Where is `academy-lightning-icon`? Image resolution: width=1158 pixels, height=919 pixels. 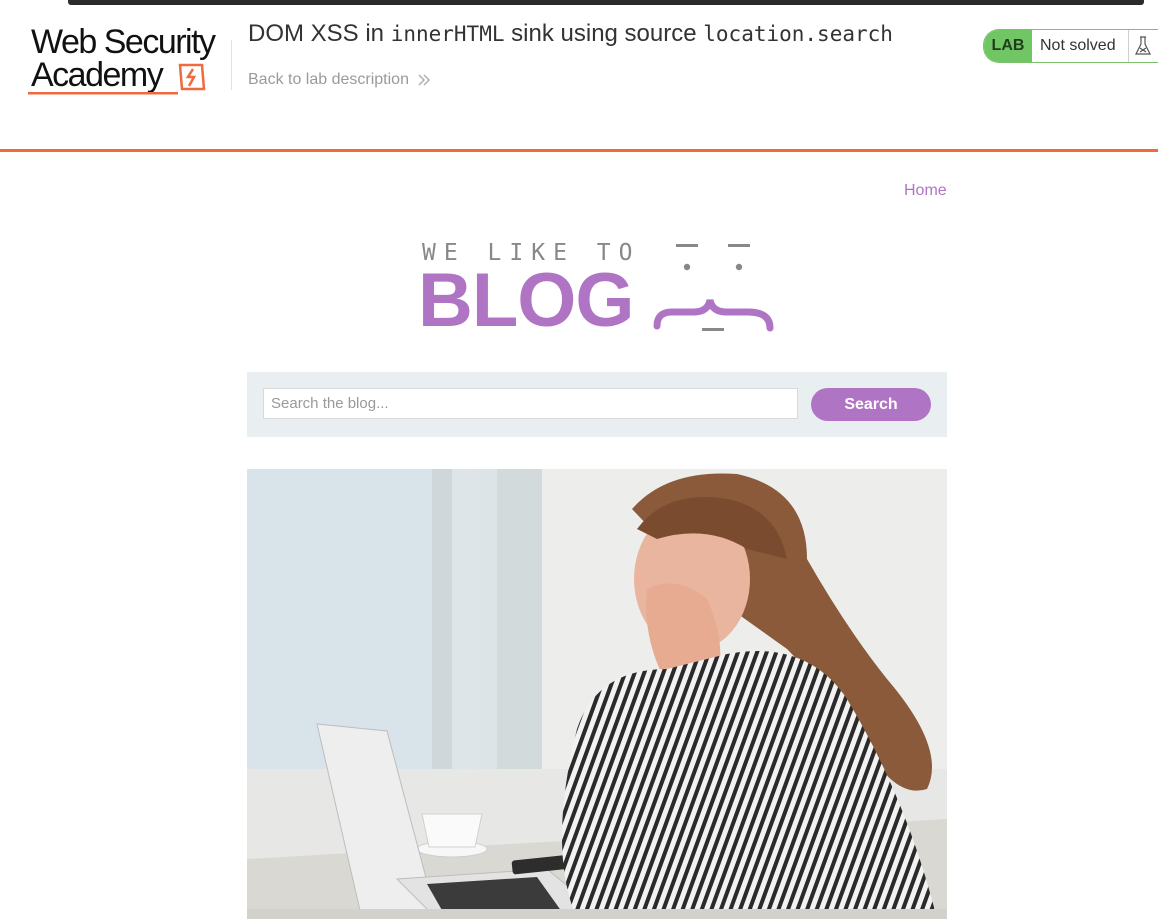 academy-lightning-icon is located at coordinates (192, 77).